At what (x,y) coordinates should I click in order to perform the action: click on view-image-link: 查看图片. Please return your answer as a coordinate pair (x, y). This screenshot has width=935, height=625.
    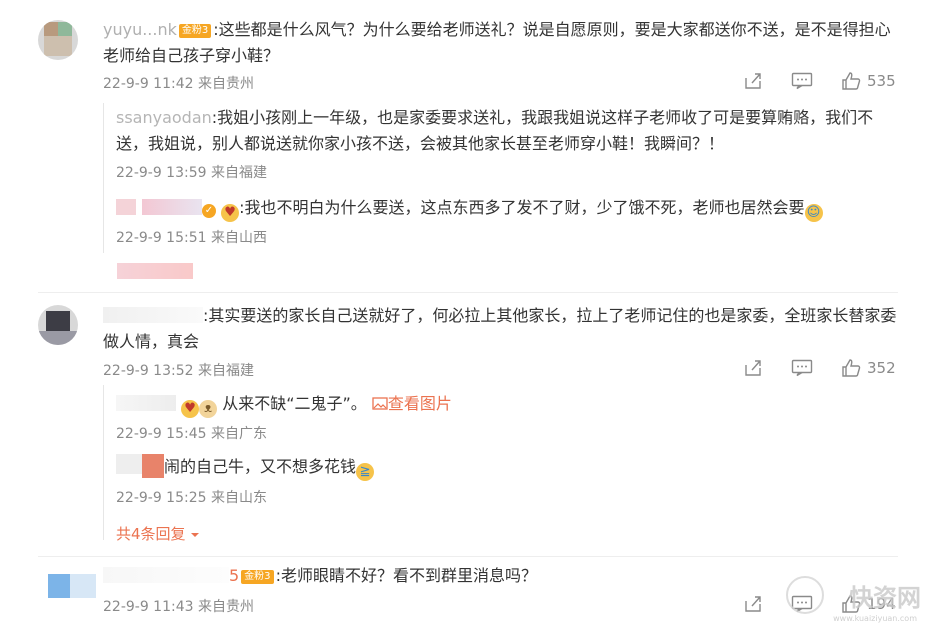
    Looking at the image, I should click on (412, 403).